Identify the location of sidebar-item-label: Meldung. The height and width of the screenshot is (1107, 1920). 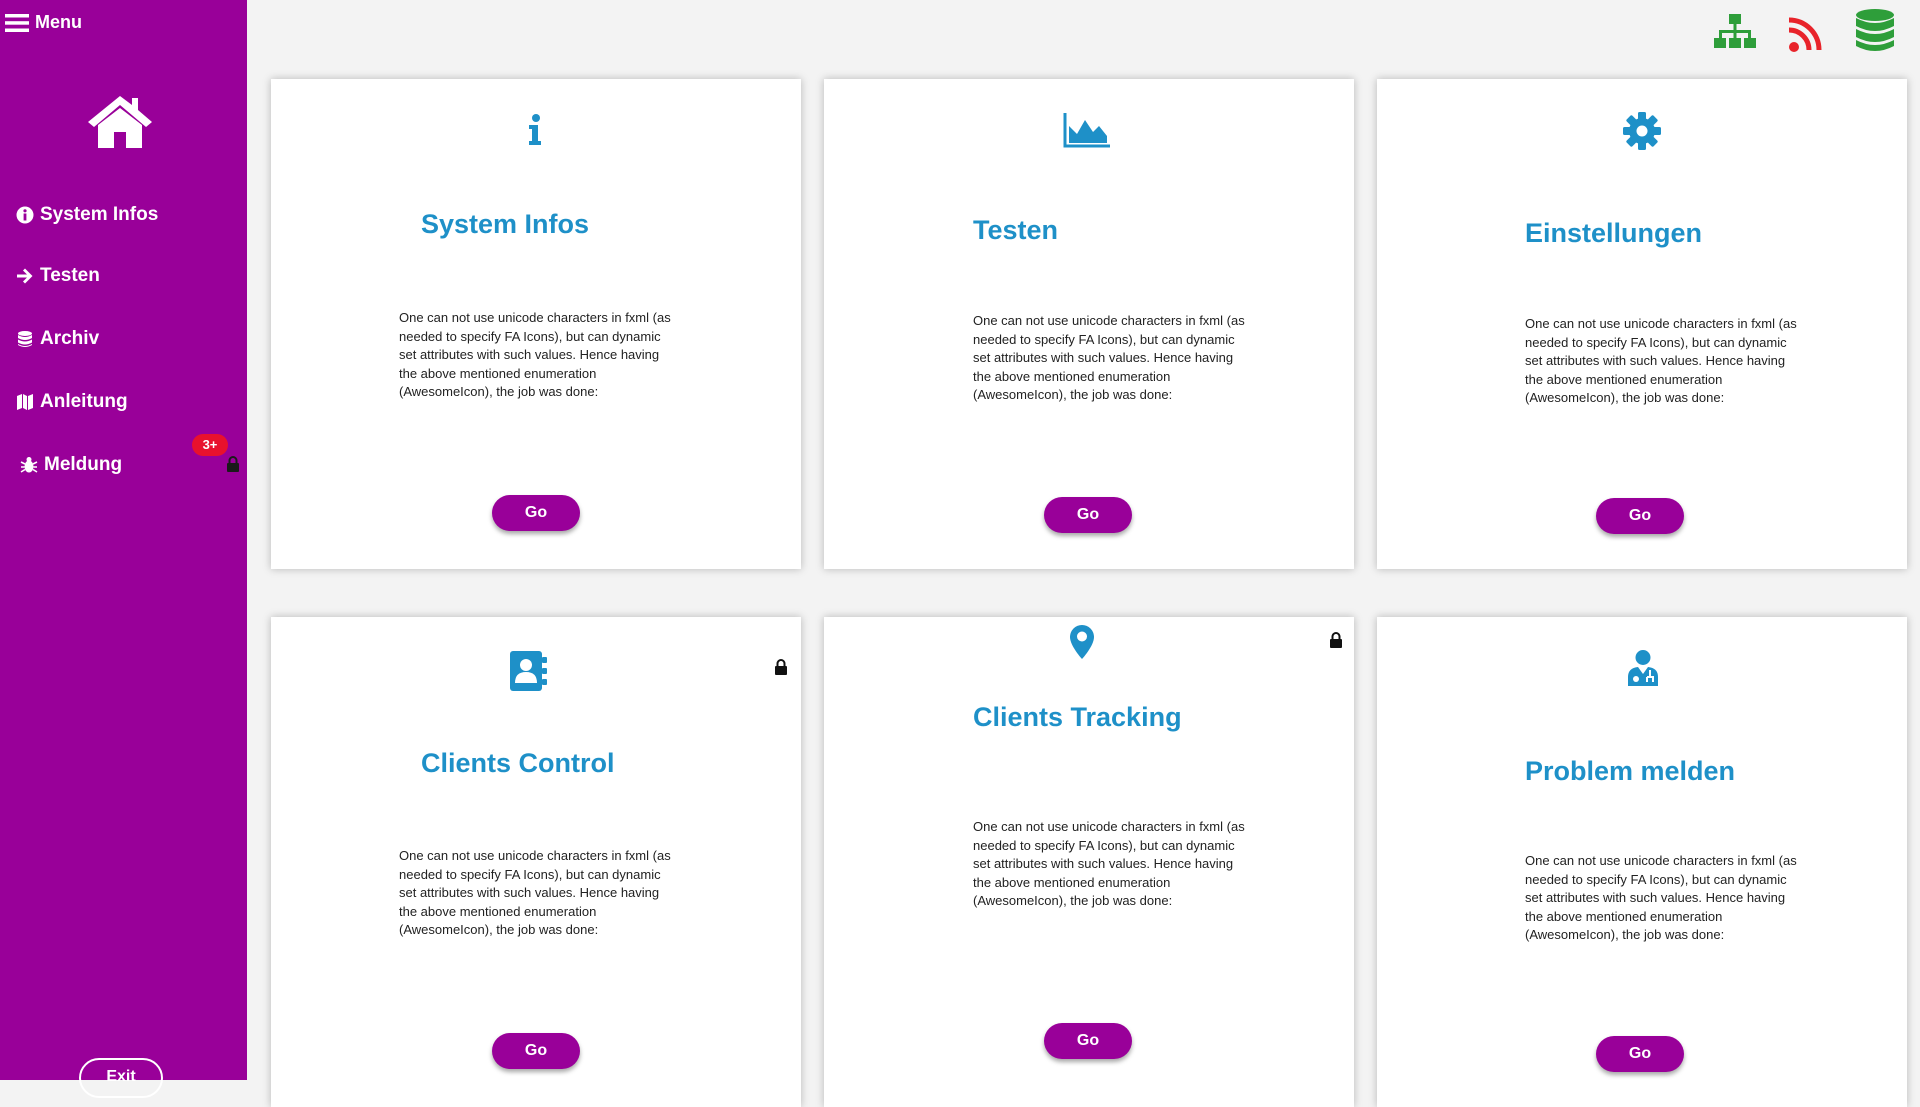
(83, 464).